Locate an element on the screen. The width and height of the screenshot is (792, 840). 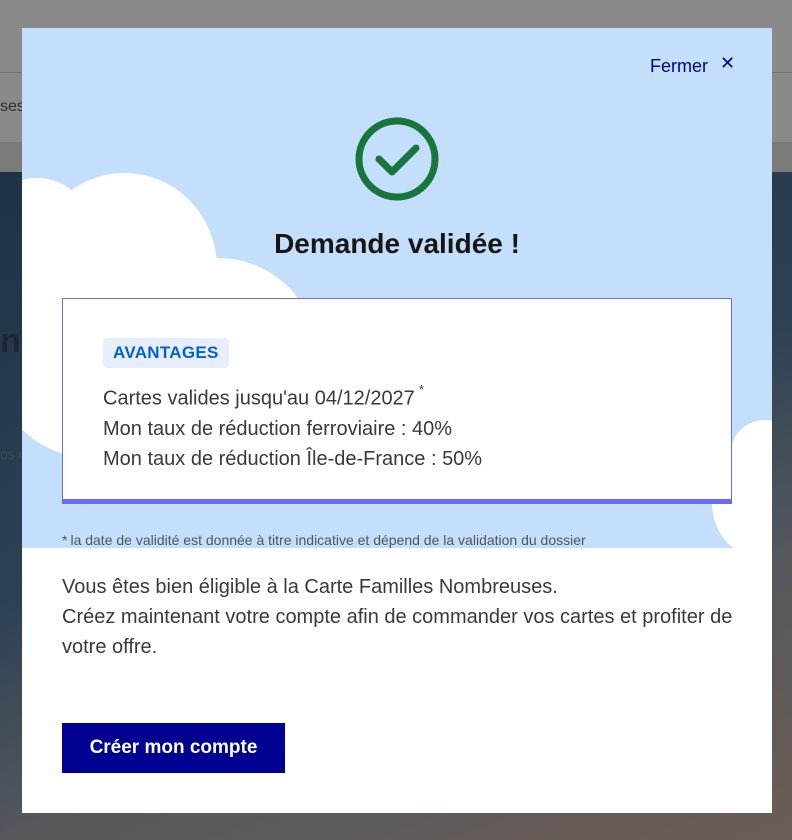
benefits-badge: AVANTAGES is located at coordinates (166, 353).